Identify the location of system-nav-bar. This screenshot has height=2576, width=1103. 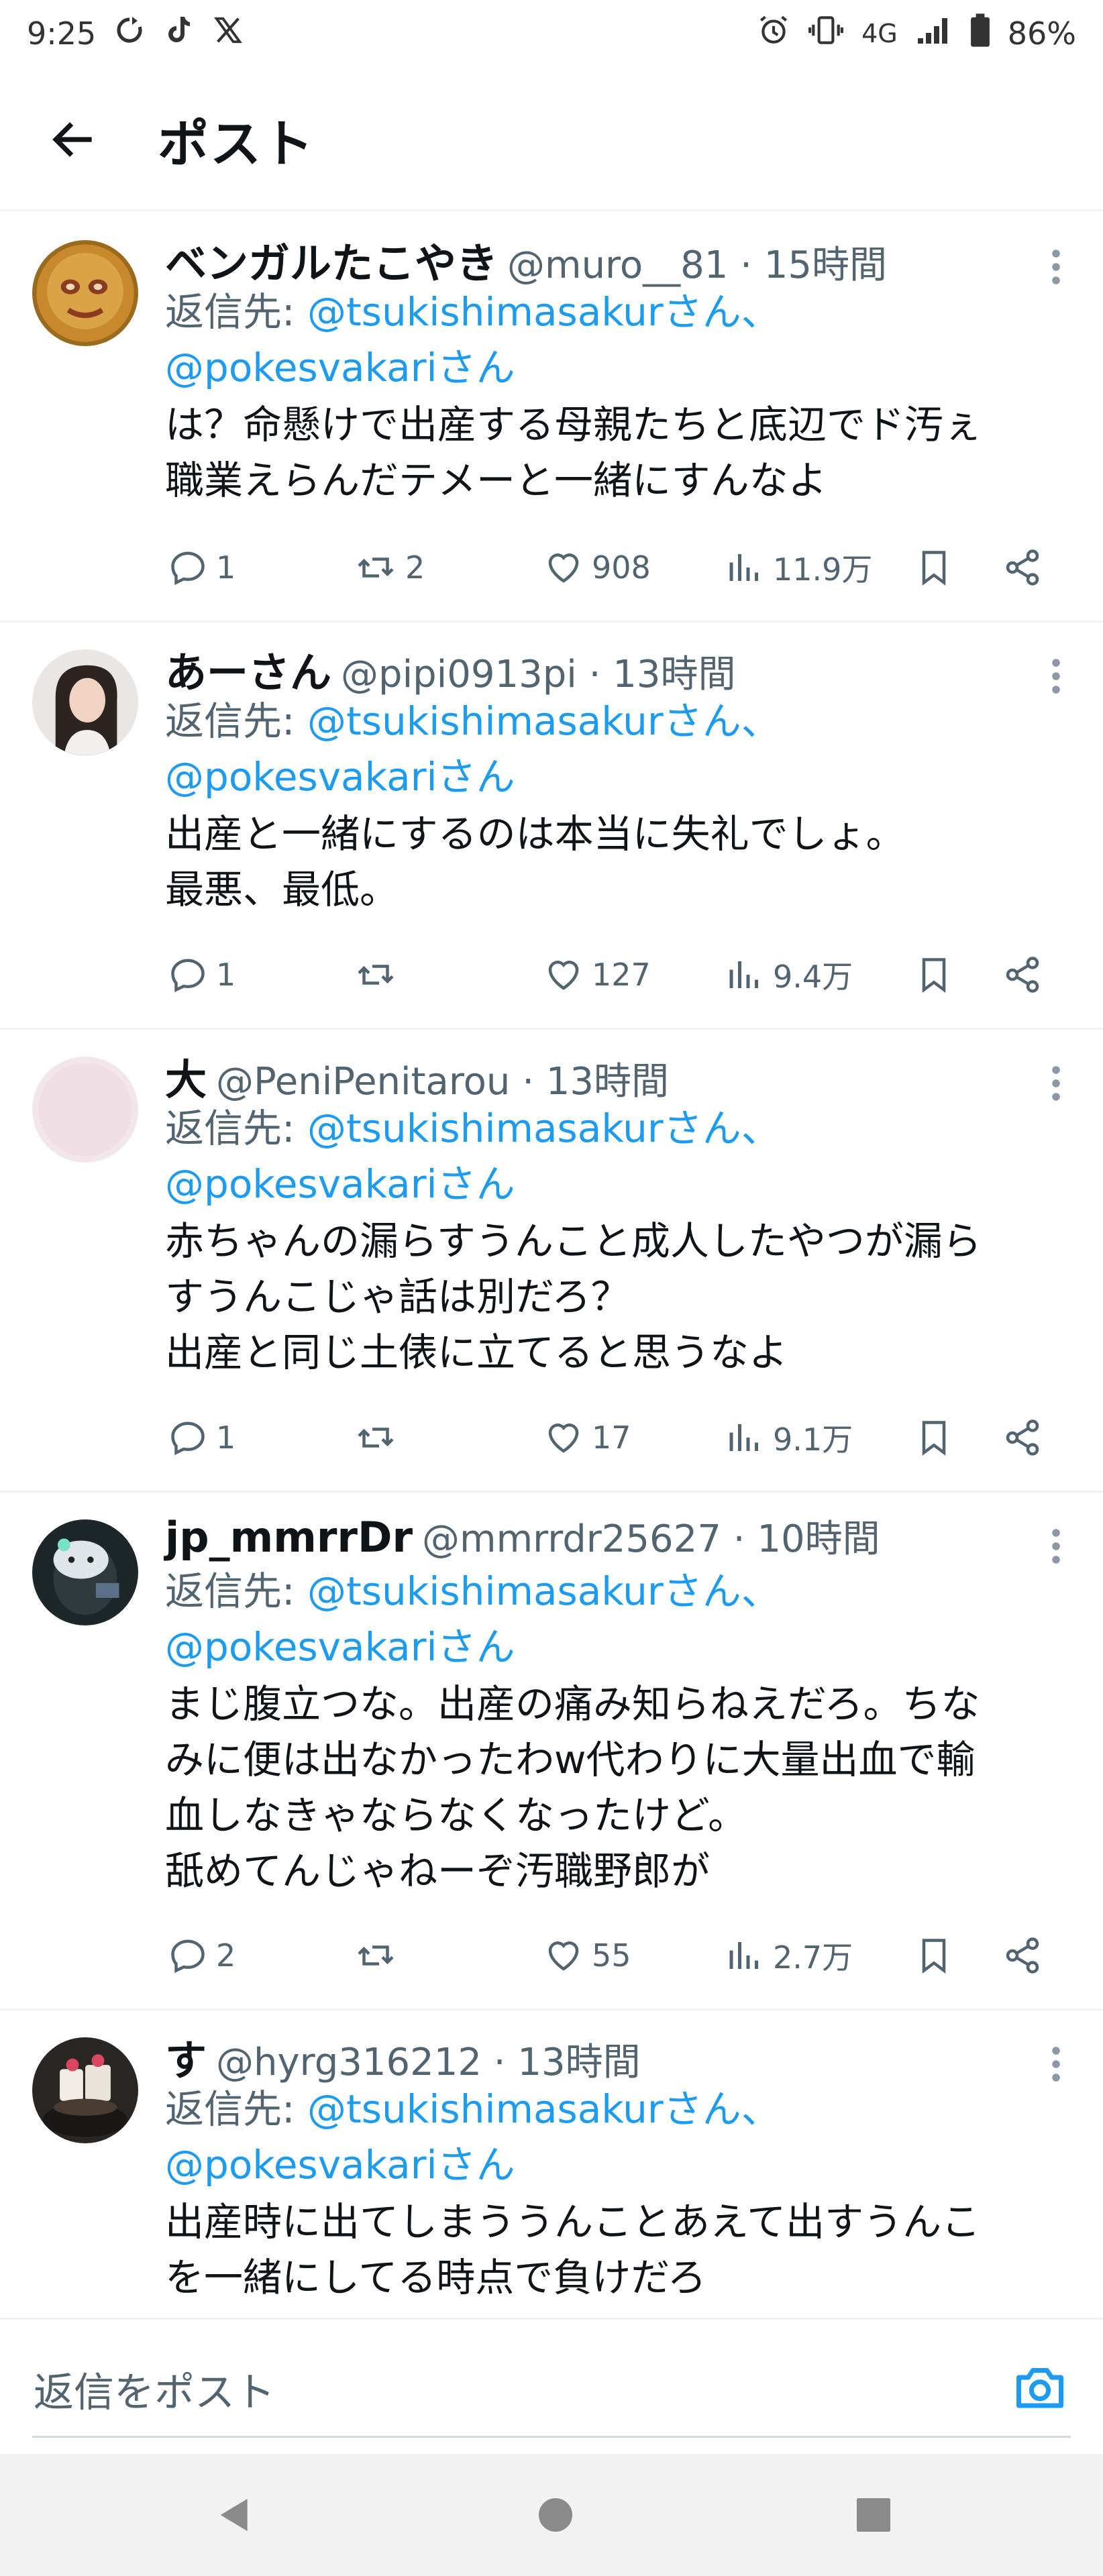
(551, 2515).